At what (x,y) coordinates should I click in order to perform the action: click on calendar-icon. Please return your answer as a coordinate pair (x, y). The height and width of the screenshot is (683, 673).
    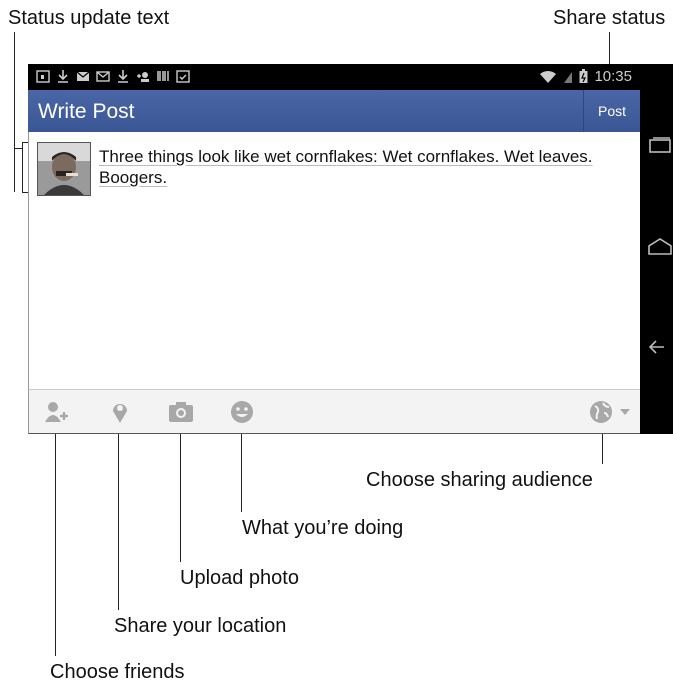
    Looking at the image, I should click on (43, 76).